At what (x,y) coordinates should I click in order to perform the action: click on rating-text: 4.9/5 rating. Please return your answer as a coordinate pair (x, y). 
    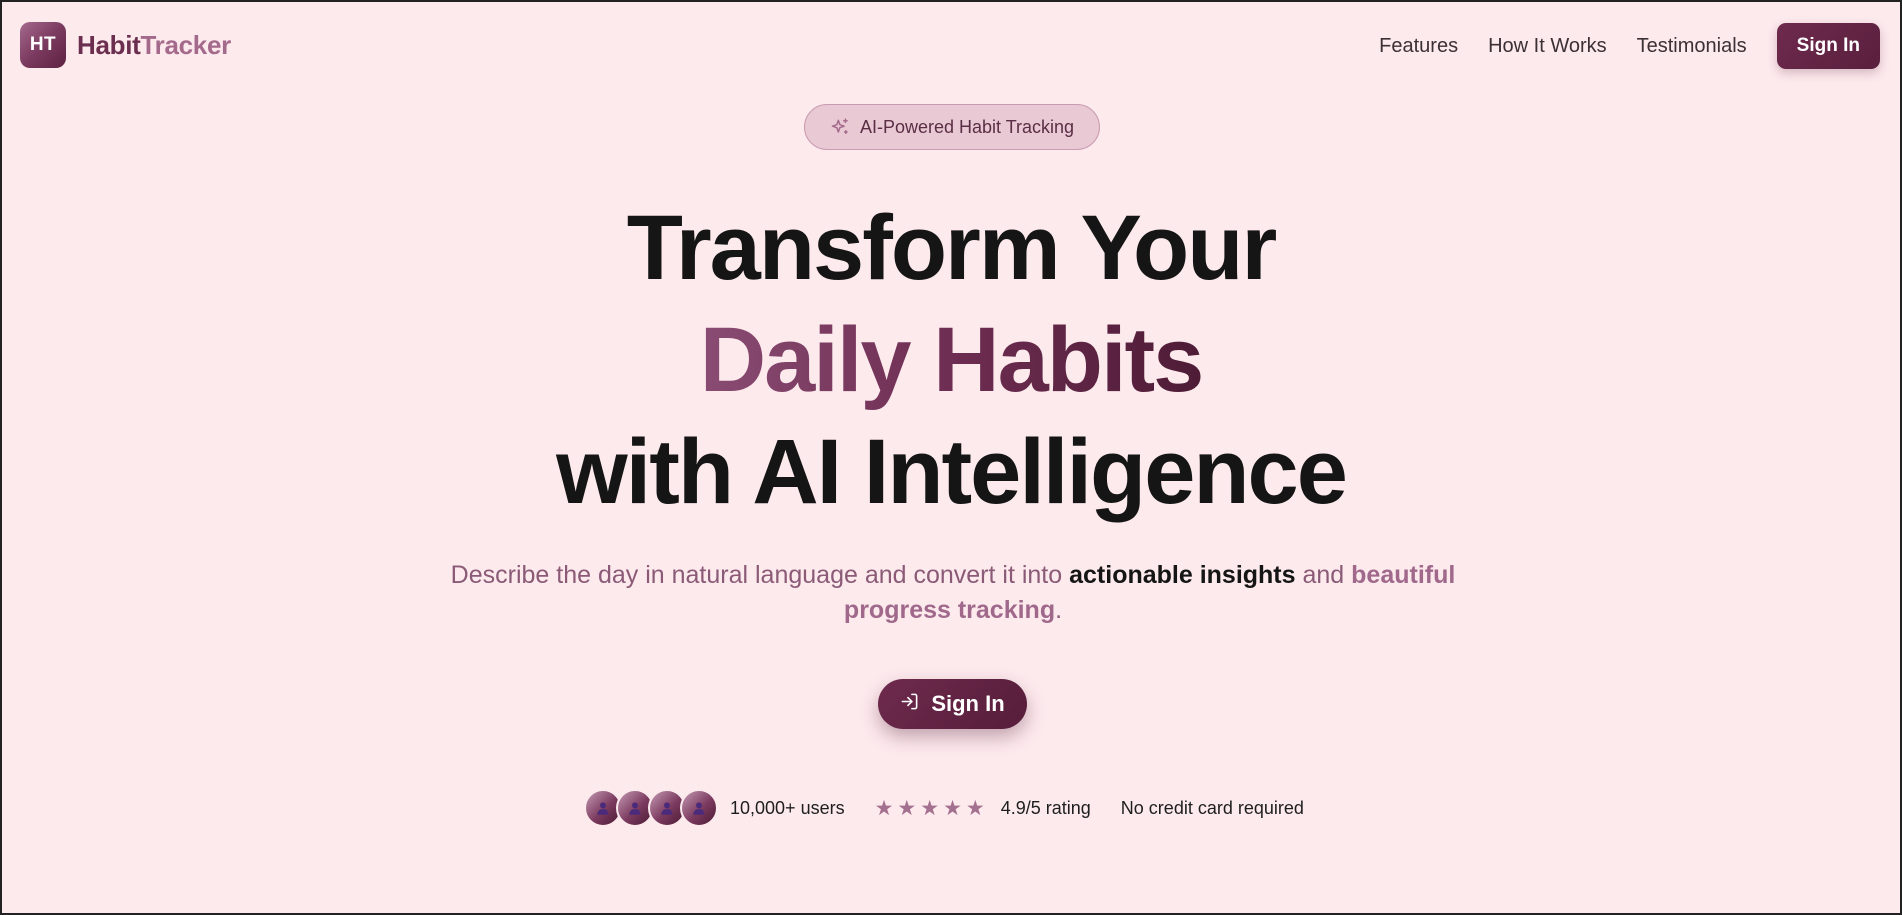
    Looking at the image, I should click on (1045, 807).